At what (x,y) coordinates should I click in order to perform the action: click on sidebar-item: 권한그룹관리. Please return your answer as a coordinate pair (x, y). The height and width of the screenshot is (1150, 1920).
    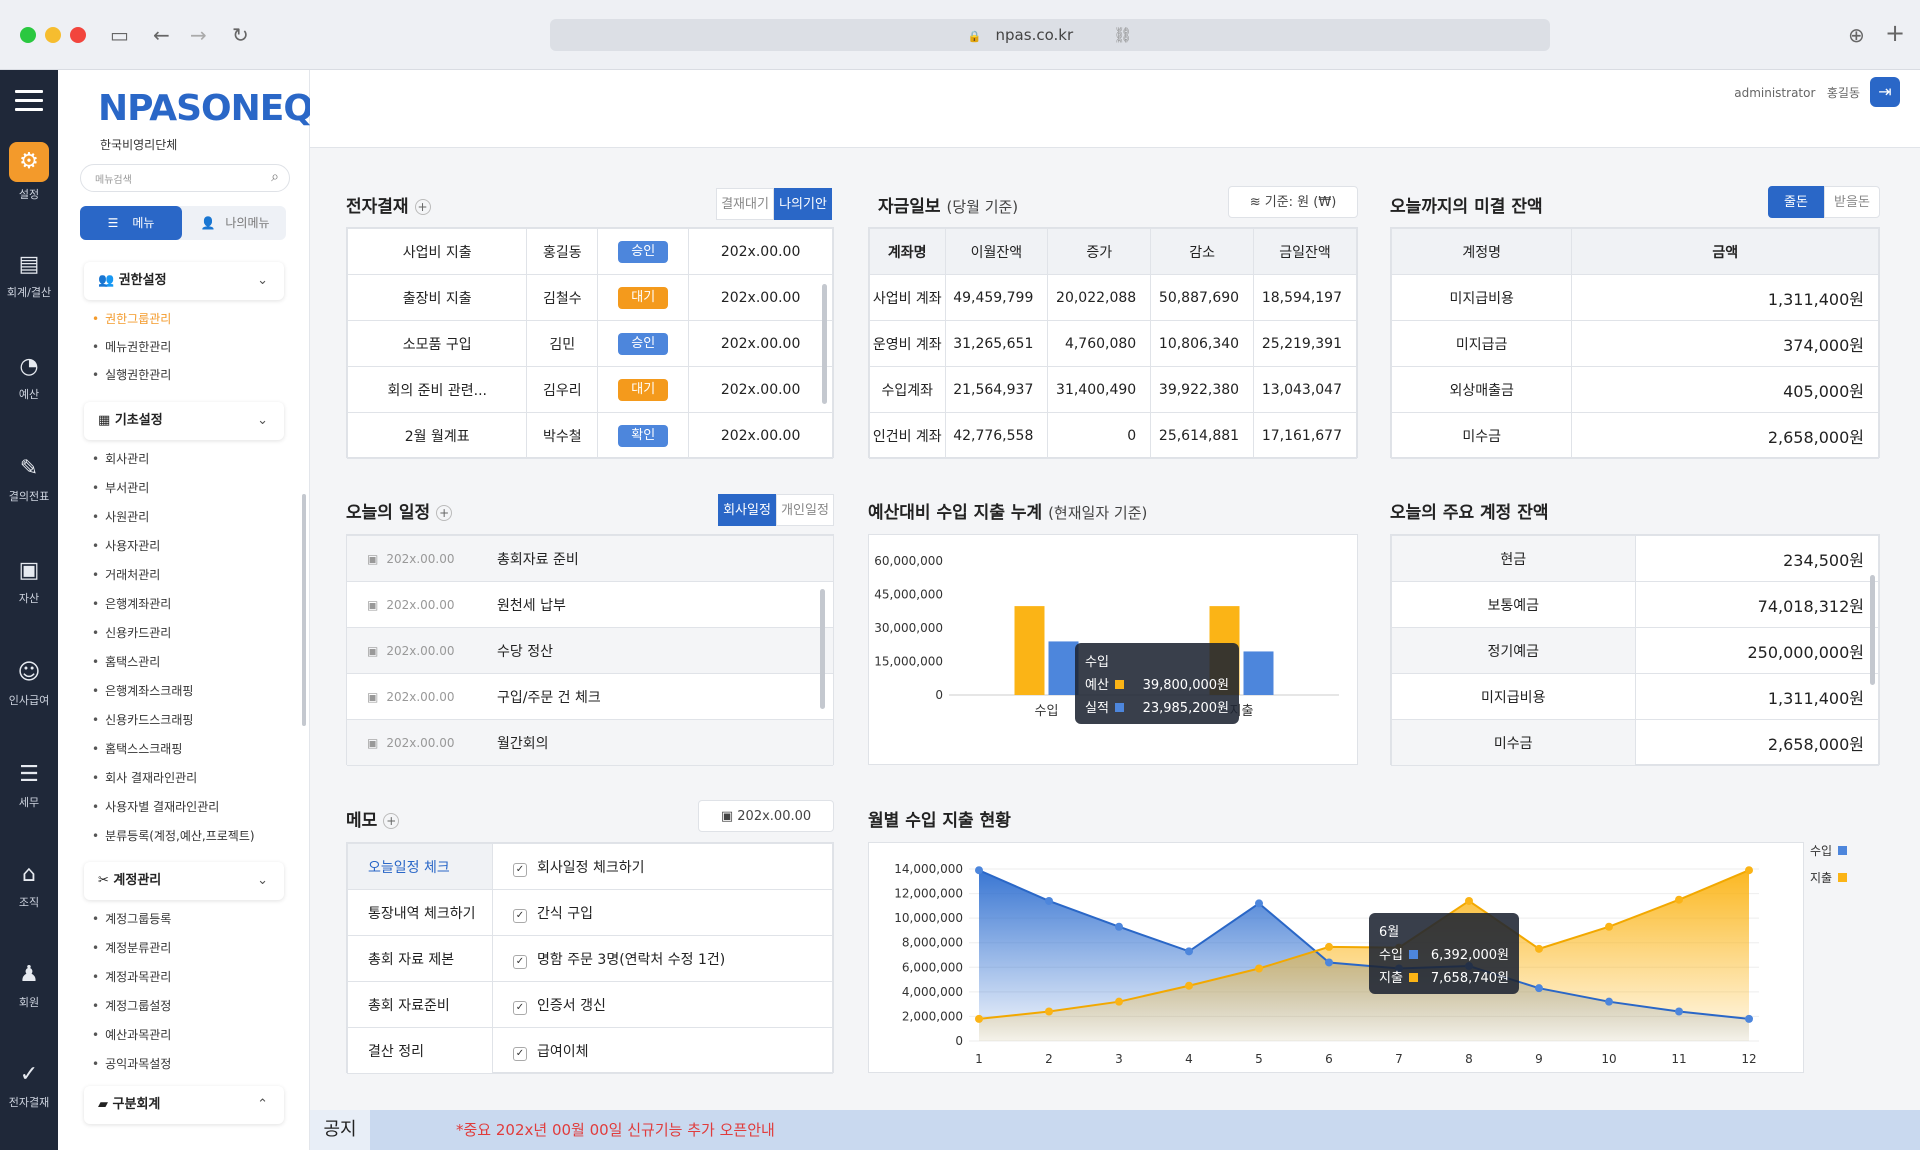
    Looking at the image, I should click on (131, 318).